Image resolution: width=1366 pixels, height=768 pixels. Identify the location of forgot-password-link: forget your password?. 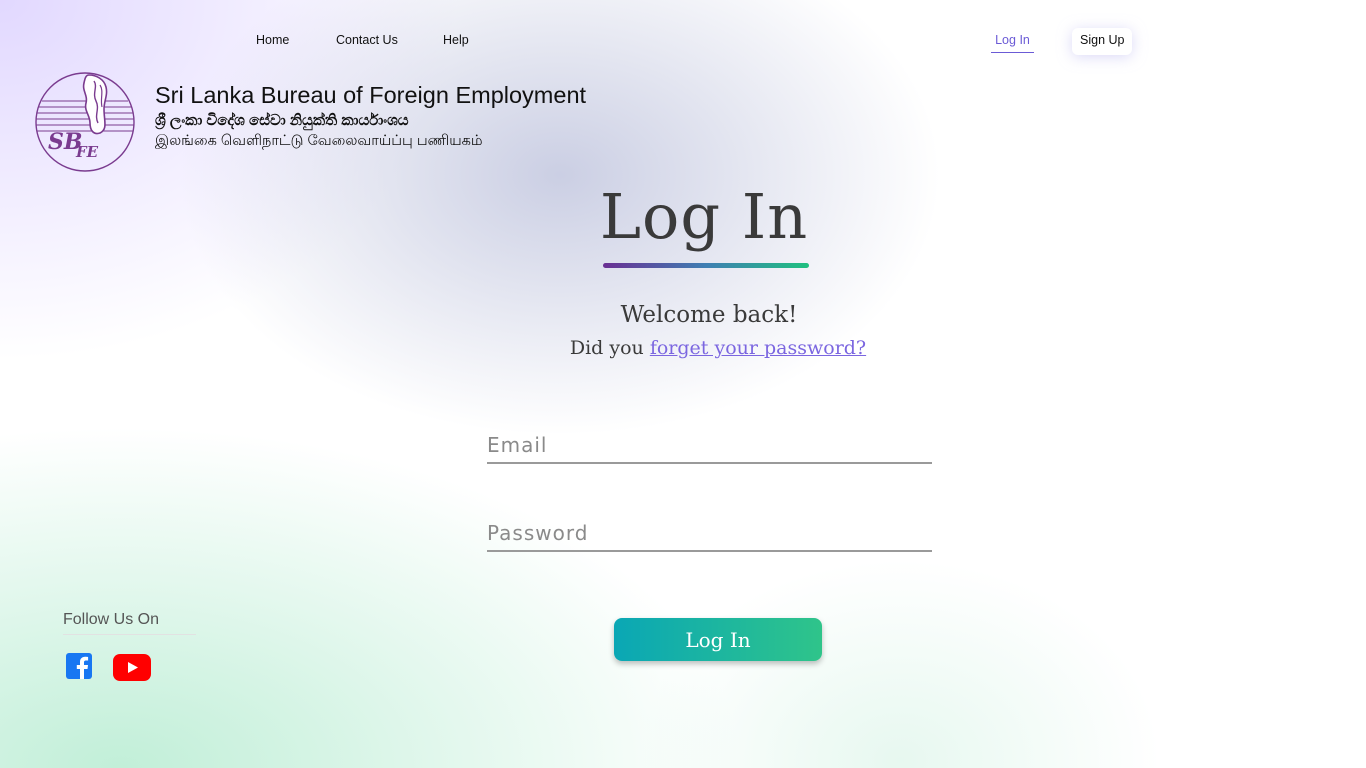
(758, 348).